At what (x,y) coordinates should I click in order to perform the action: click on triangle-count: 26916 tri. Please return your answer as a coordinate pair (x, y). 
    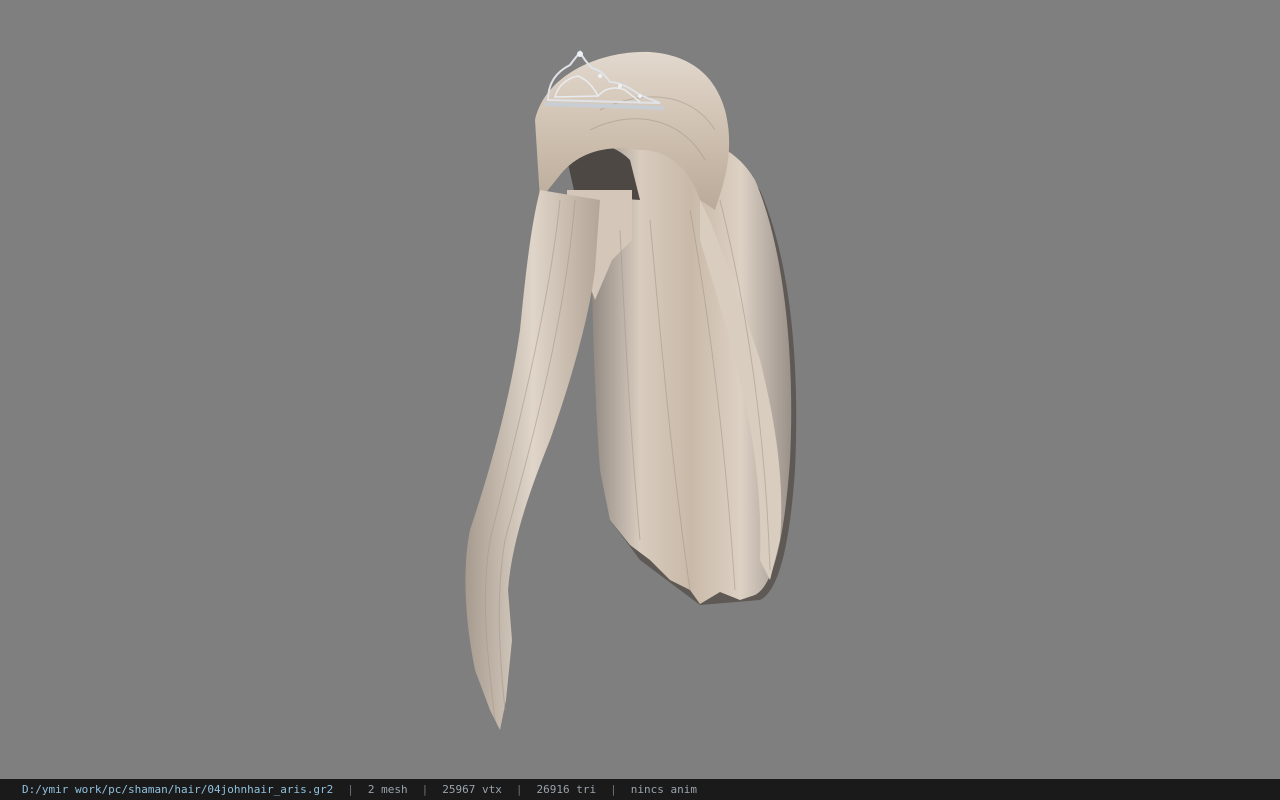
    Looking at the image, I should click on (566, 789).